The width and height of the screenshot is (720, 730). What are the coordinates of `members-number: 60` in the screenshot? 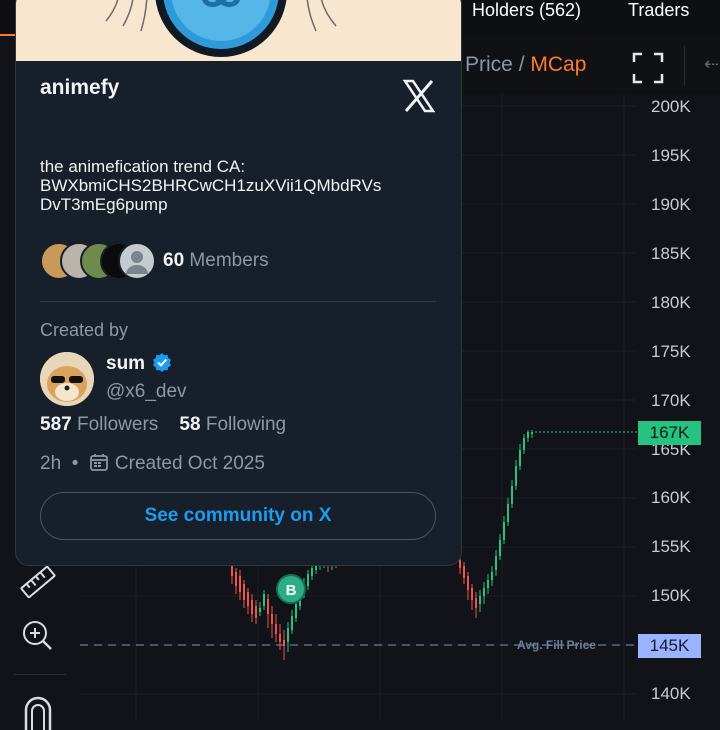 It's located at (174, 260).